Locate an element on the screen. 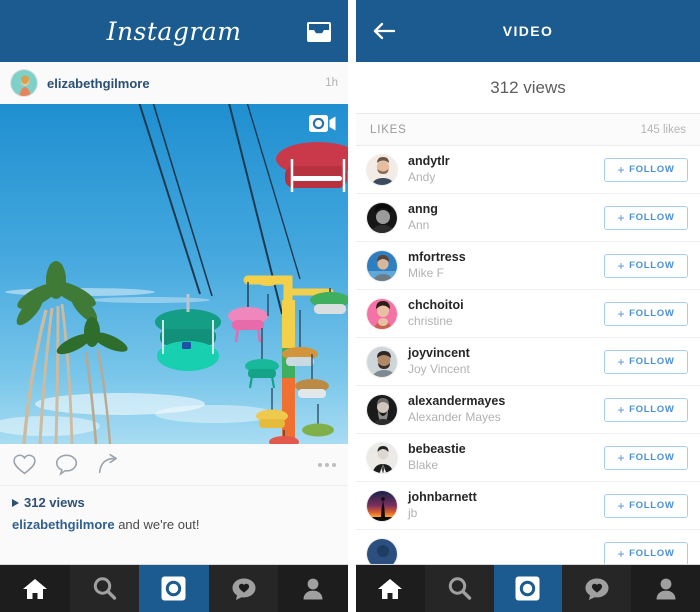 This screenshot has height=612, width=700. post-username: elizabethgilmore is located at coordinates (186, 83).